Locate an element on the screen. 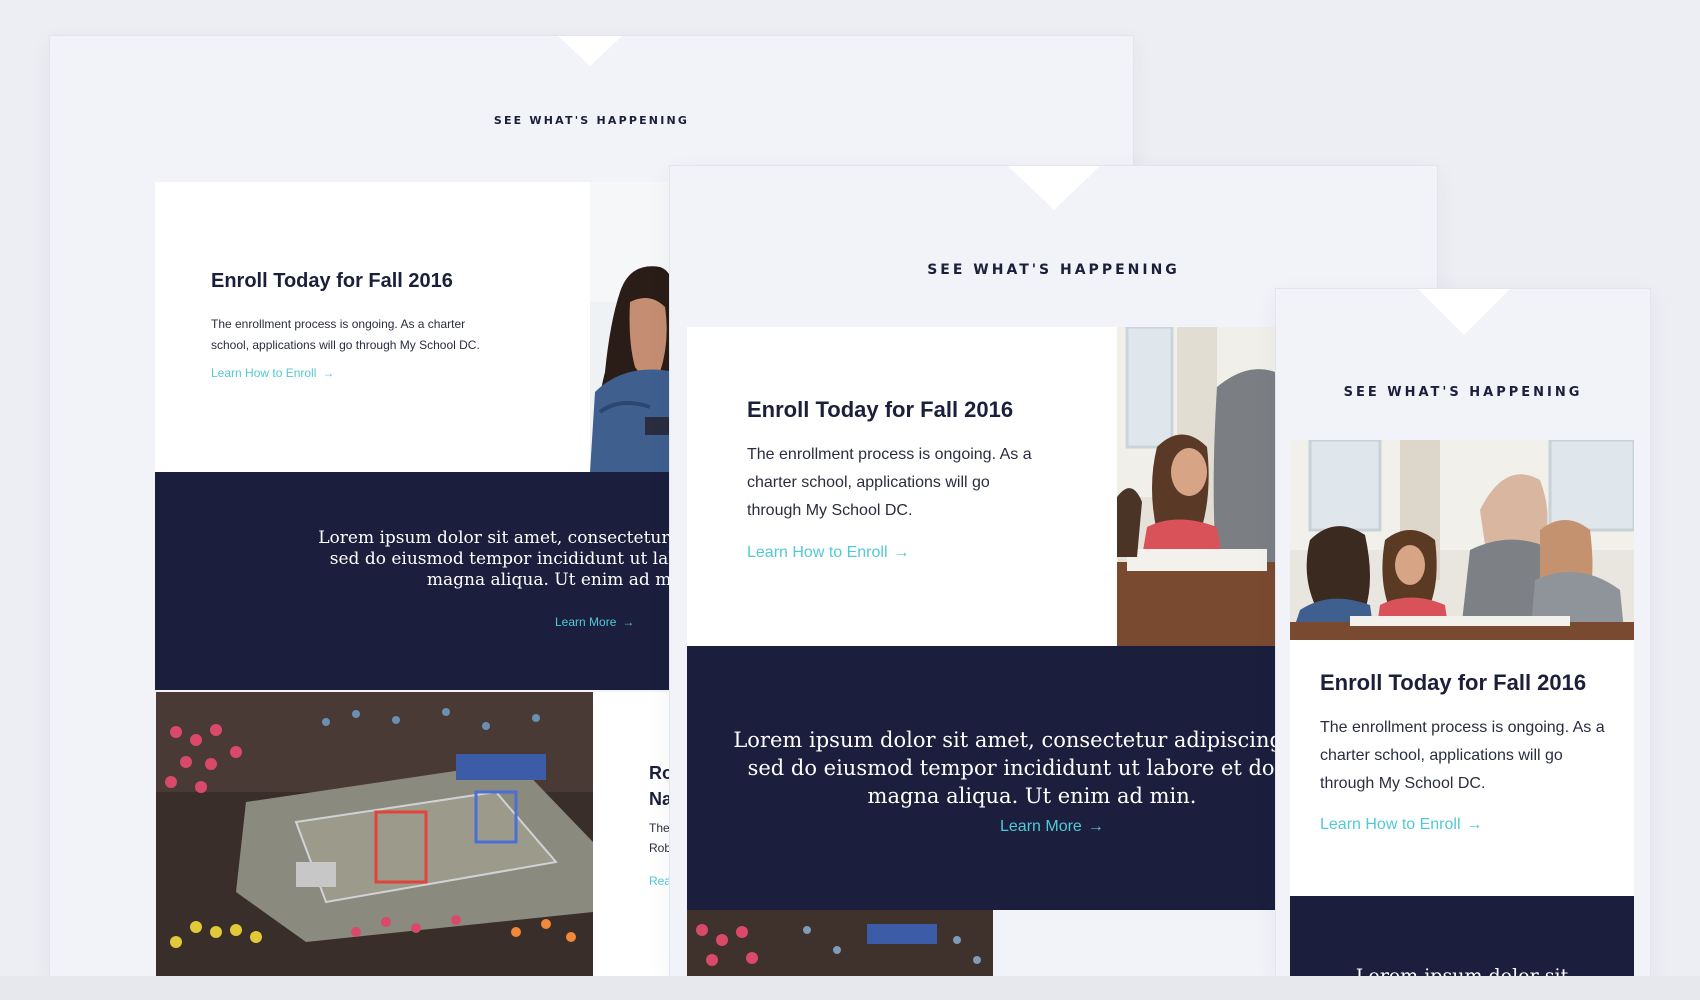  page-bottom-edge is located at coordinates (850, 988).